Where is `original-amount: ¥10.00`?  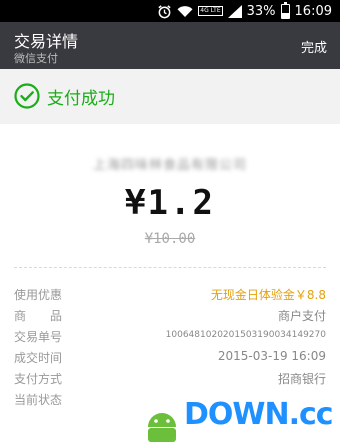
original-amount: ¥10.00 is located at coordinates (170, 239).